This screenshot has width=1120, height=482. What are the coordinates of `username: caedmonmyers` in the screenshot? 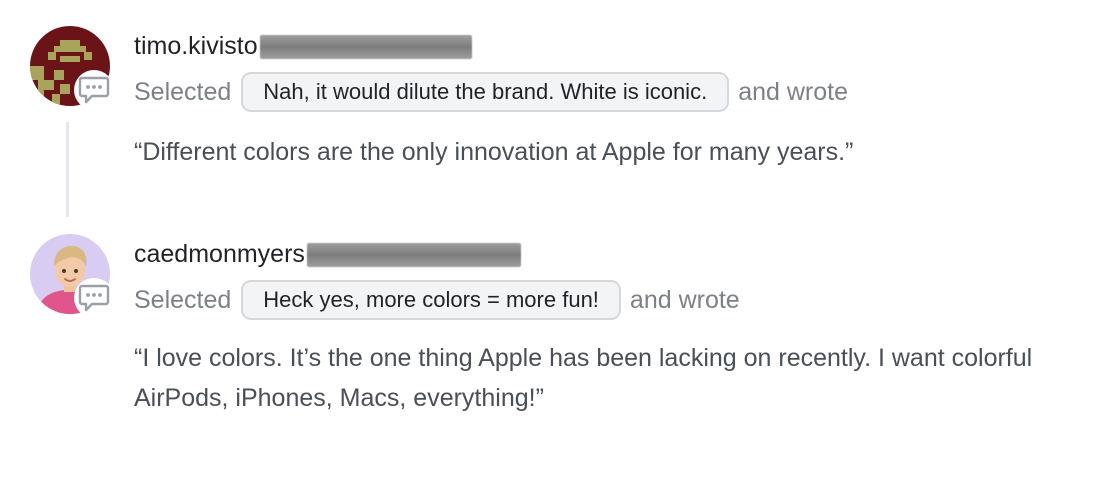 It's located at (327, 254).